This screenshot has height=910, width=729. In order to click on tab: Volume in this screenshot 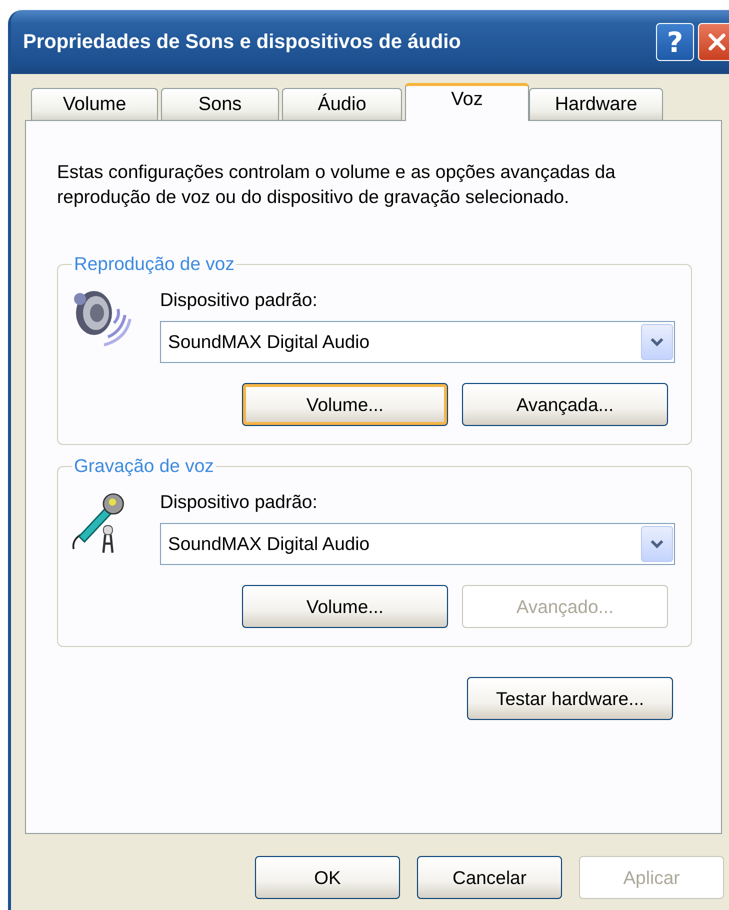, I will do `click(94, 104)`.